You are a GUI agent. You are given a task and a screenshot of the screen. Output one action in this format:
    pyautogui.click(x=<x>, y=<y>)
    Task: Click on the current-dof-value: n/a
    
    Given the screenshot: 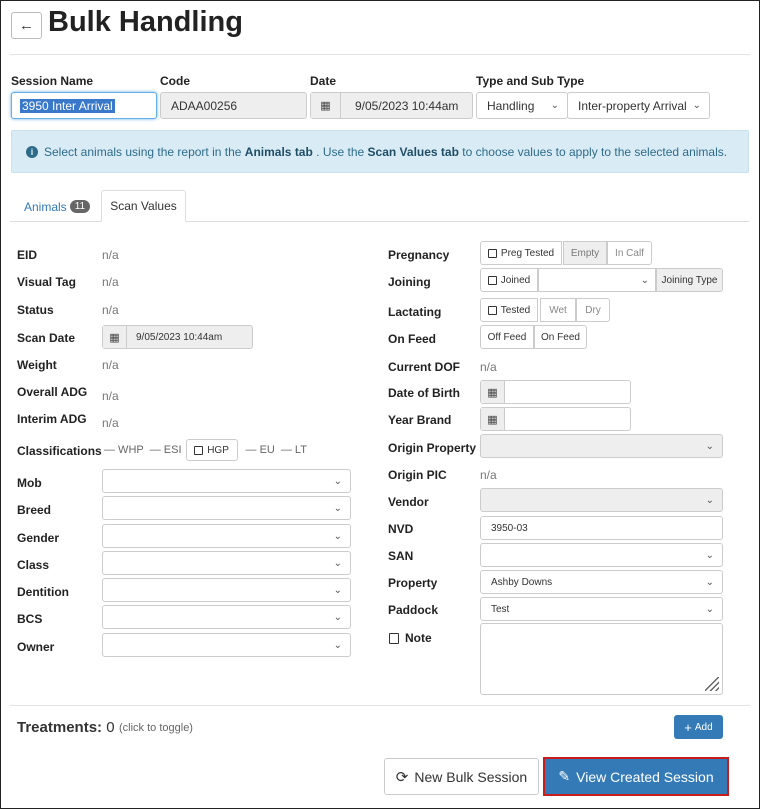 What is the action you would take?
    pyautogui.click(x=488, y=367)
    